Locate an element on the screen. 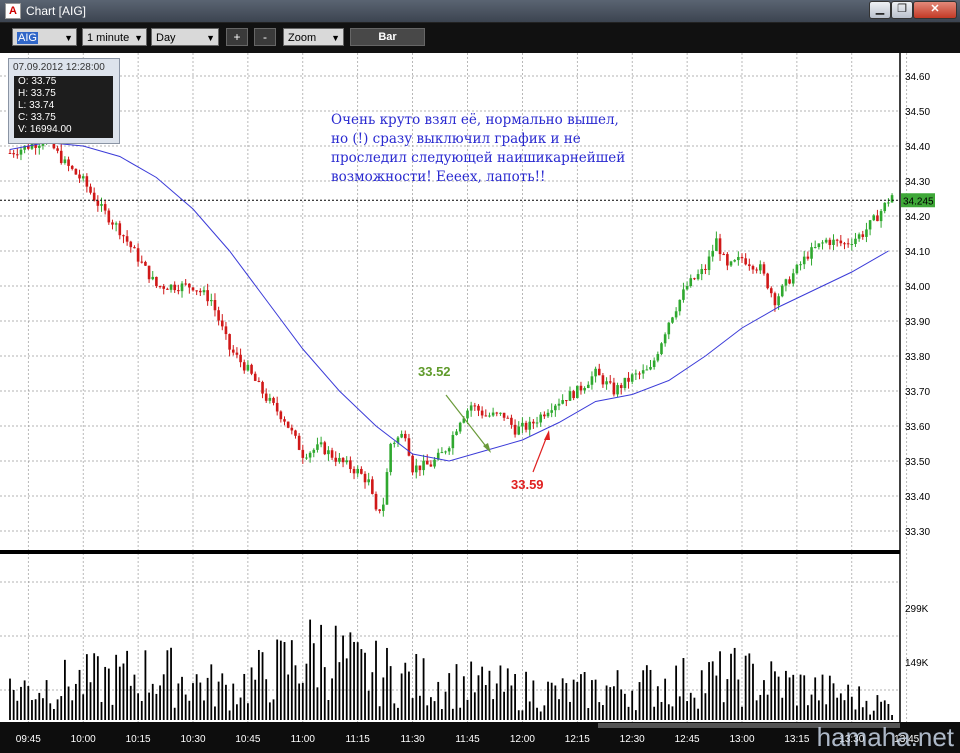  pane-divider is located at coordinates (450, 552).